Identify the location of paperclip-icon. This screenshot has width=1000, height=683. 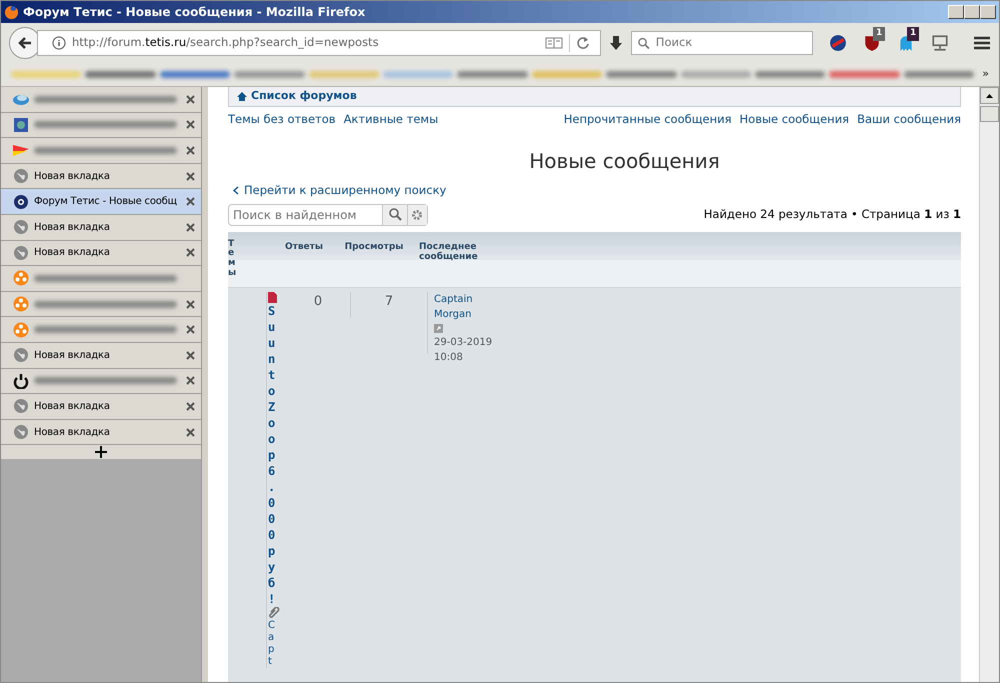
(274, 613).